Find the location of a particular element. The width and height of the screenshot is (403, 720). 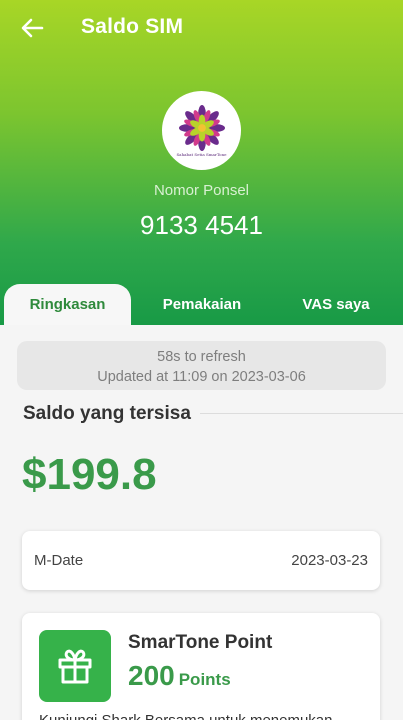

point-unit: Points is located at coordinates (204, 679).